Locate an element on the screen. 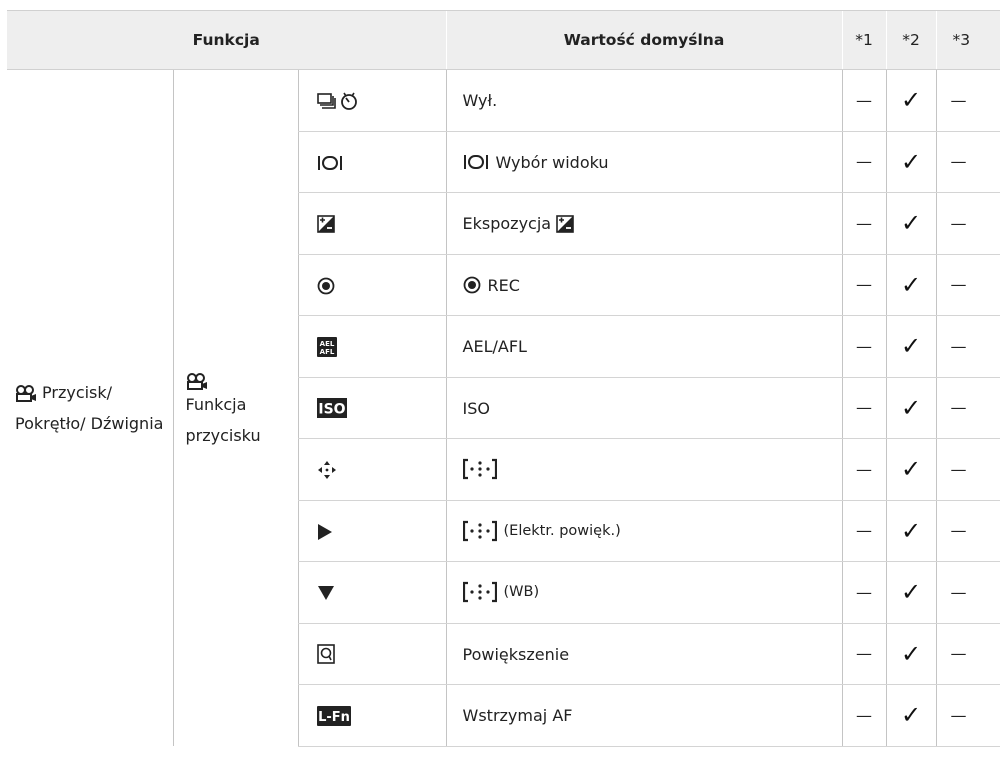 This screenshot has width=1000, height=762. view-selection-icon is located at coordinates (476, 161).